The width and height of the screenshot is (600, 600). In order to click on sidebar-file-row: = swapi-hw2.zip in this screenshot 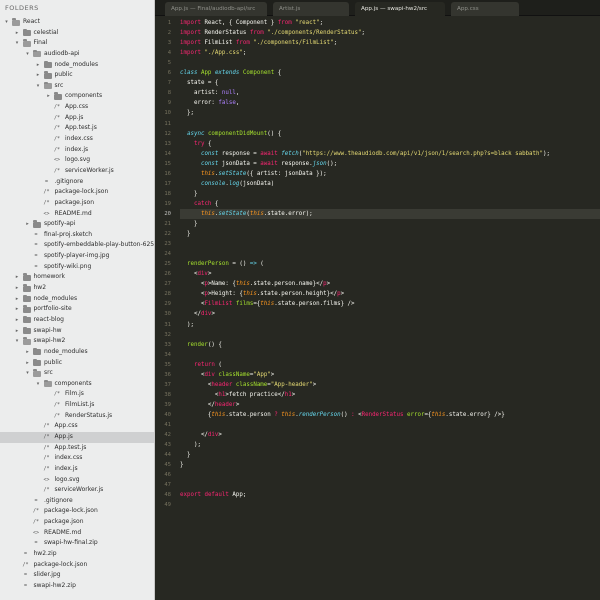, I will do `click(77, 586)`.